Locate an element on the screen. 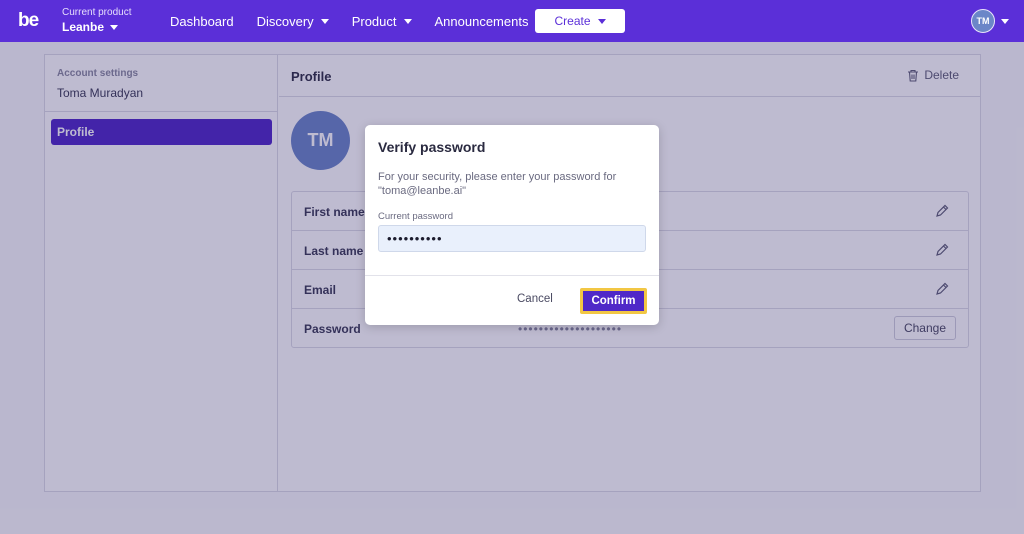 The image size is (1024, 534). nav-item-announcements: Announcements is located at coordinates (482, 21).